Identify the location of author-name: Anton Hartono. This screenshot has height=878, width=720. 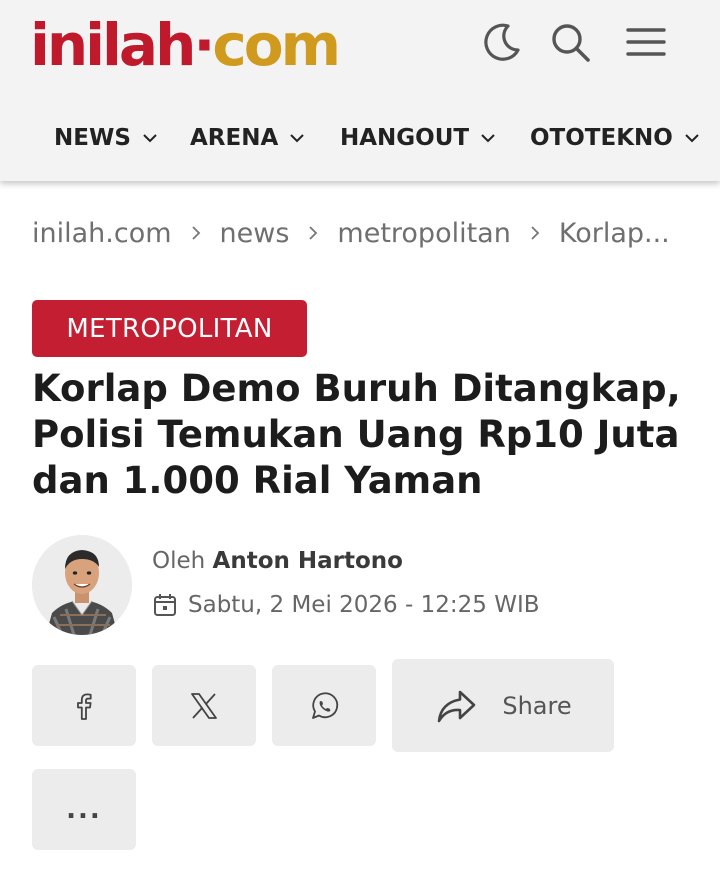
(308, 561).